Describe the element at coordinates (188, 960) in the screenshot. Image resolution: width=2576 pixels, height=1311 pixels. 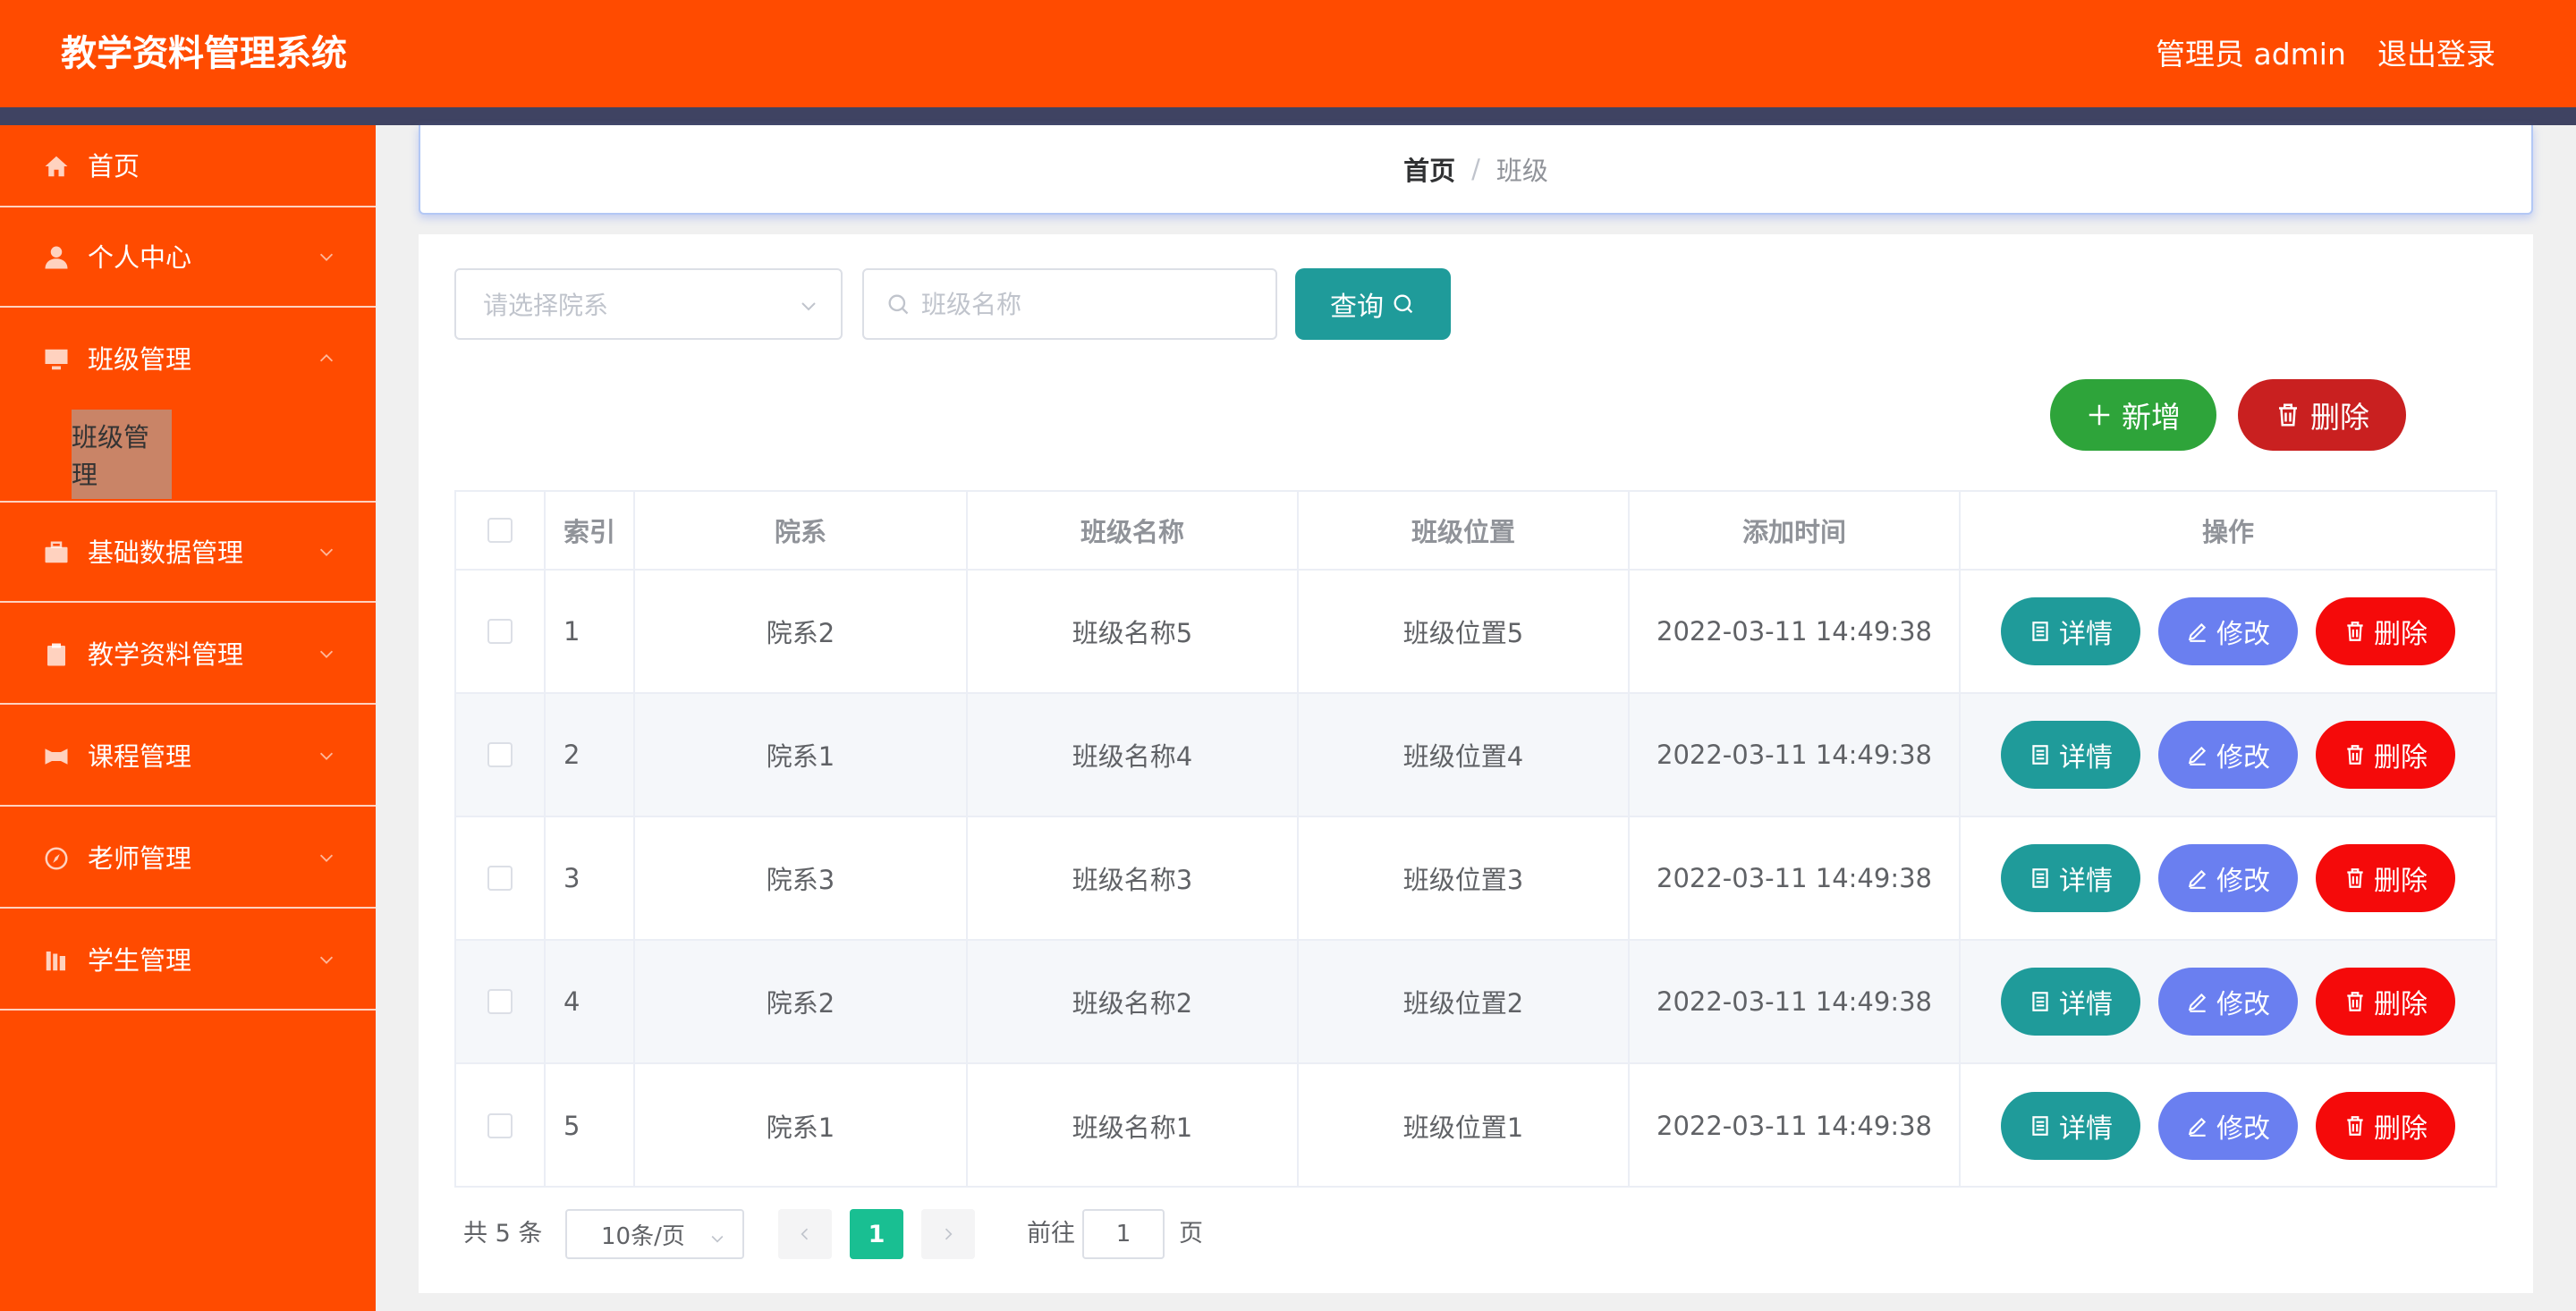
I see `sidebar-item-student: 学生管理` at that location.